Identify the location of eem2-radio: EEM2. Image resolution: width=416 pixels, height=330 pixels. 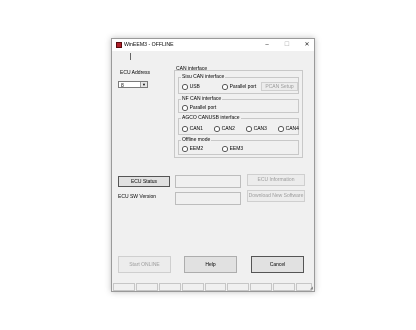
(192, 149).